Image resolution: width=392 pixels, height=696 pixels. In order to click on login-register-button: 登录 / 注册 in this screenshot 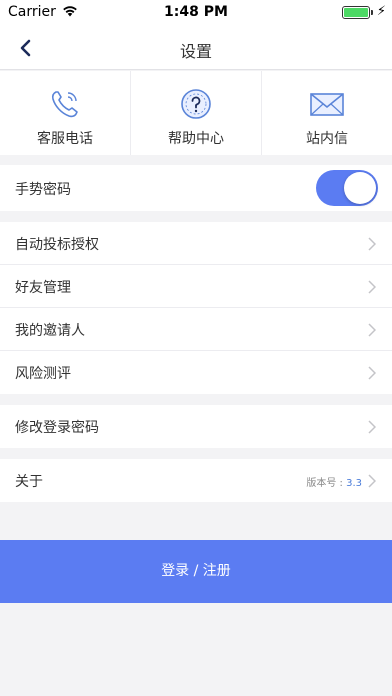, I will do `click(196, 571)`.